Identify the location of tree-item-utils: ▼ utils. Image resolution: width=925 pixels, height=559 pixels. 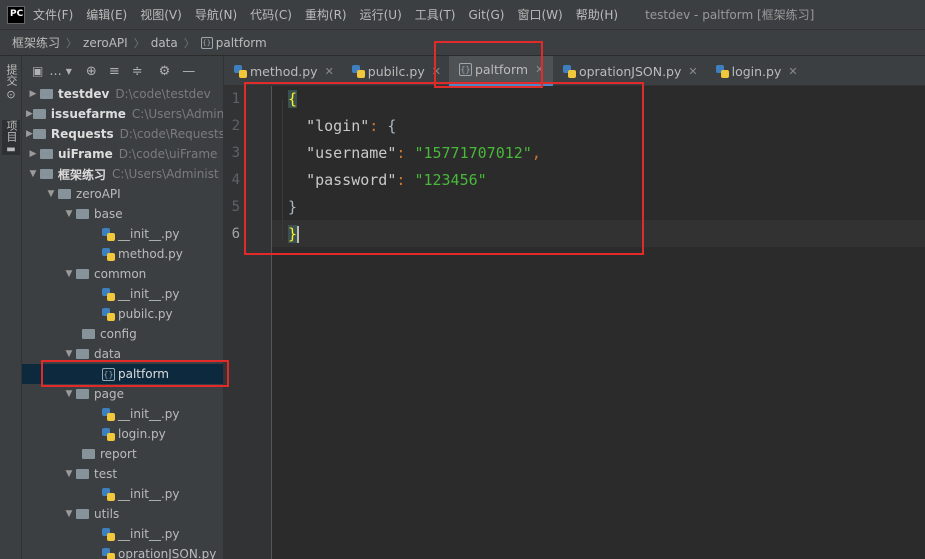
(122, 514).